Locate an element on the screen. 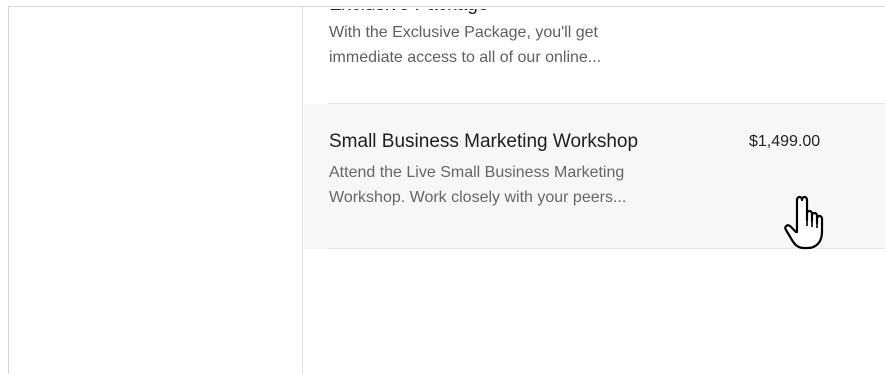  product-description-line: With the Exclusive Package, you'll get is located at coordinates (463, 32).